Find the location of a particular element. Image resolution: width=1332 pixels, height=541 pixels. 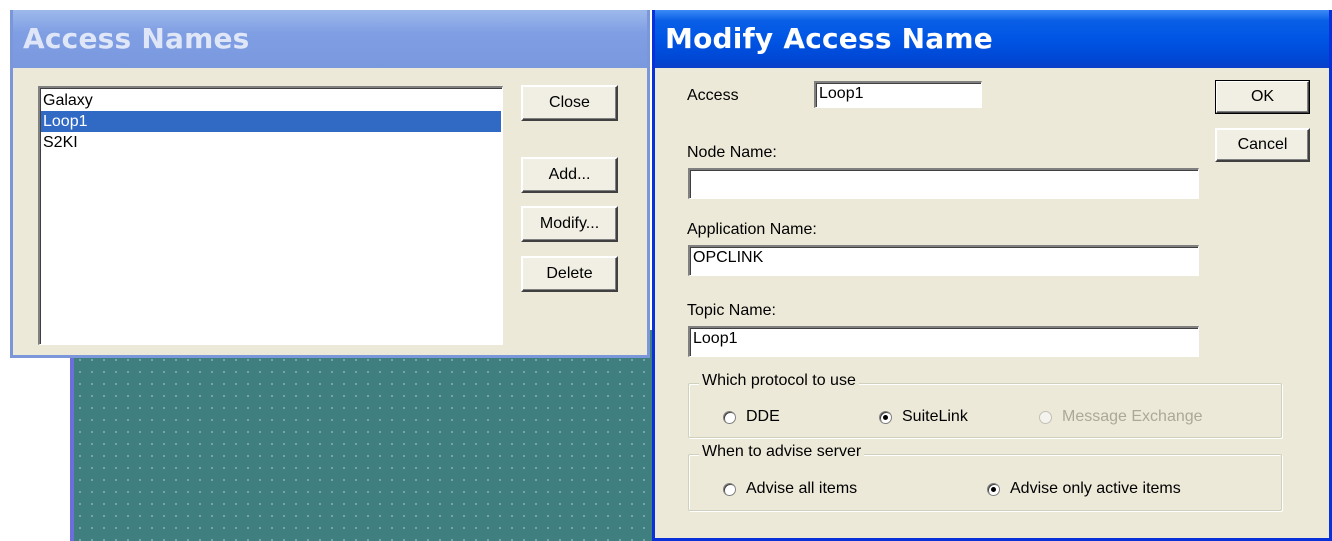

topic-name-field: Loop1 is located at coordinates (943, 341).